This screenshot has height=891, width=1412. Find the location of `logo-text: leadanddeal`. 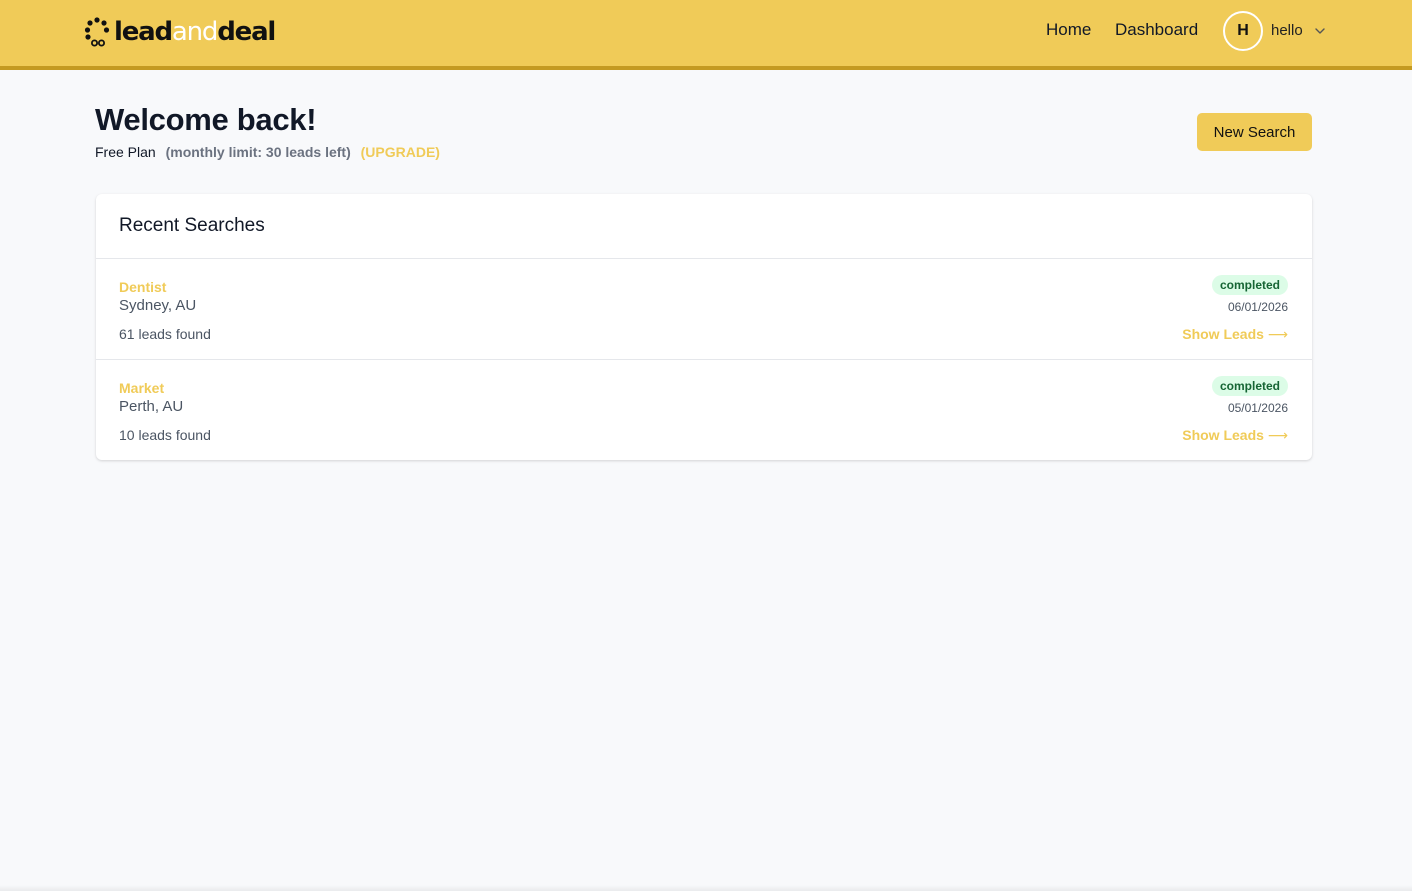

logo-text: leadanddeal is located at coordinates (195, 32).